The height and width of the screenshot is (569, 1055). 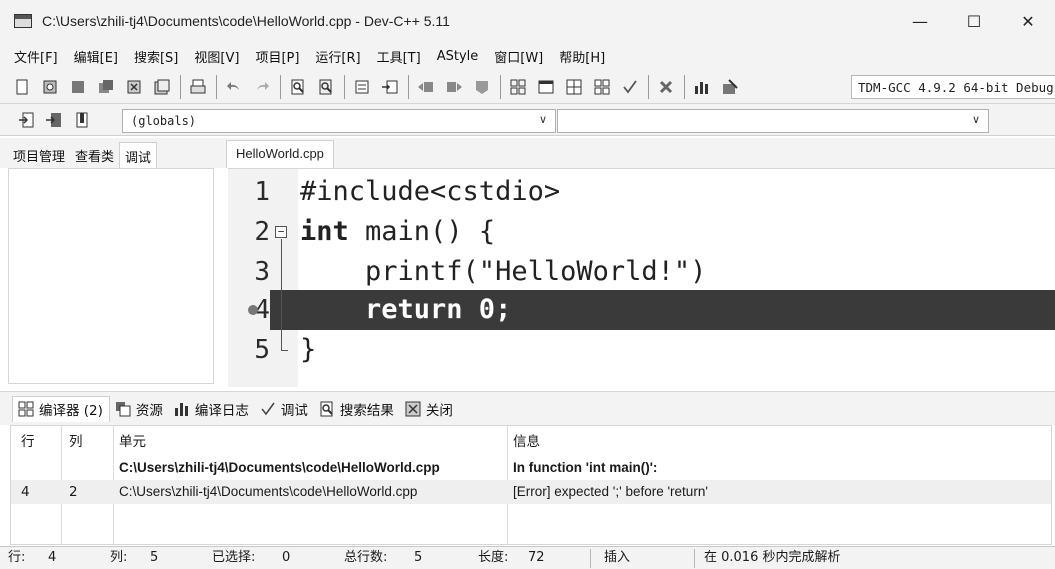 I want to click on minimize-button: —, so click(x=920, y=21).